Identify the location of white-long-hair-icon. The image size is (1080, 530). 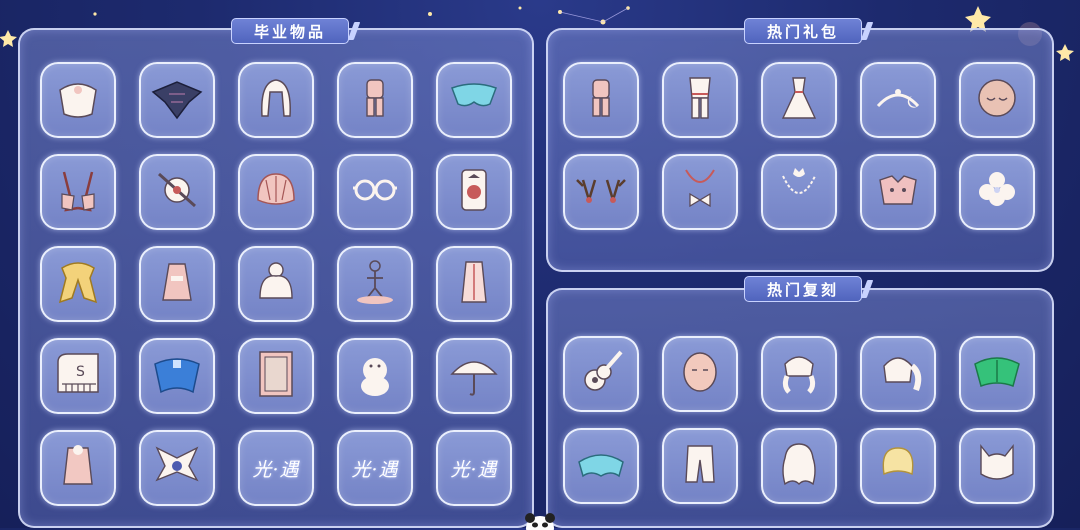
(276, 100).